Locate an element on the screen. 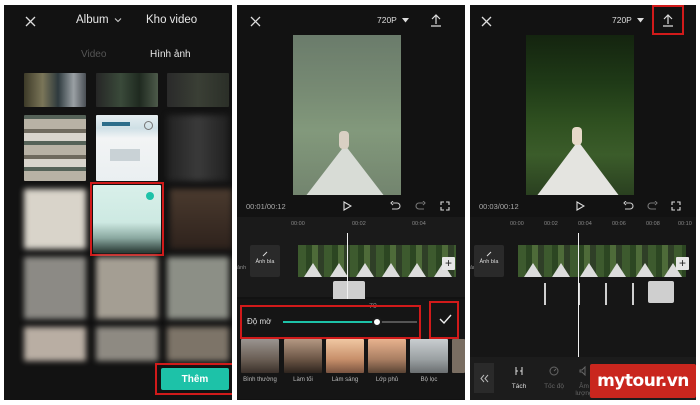 Image resolution: width=700 pixels, height=405 pixels. playback-time: 00:01/00:12 is located at coordinates (266, 206).